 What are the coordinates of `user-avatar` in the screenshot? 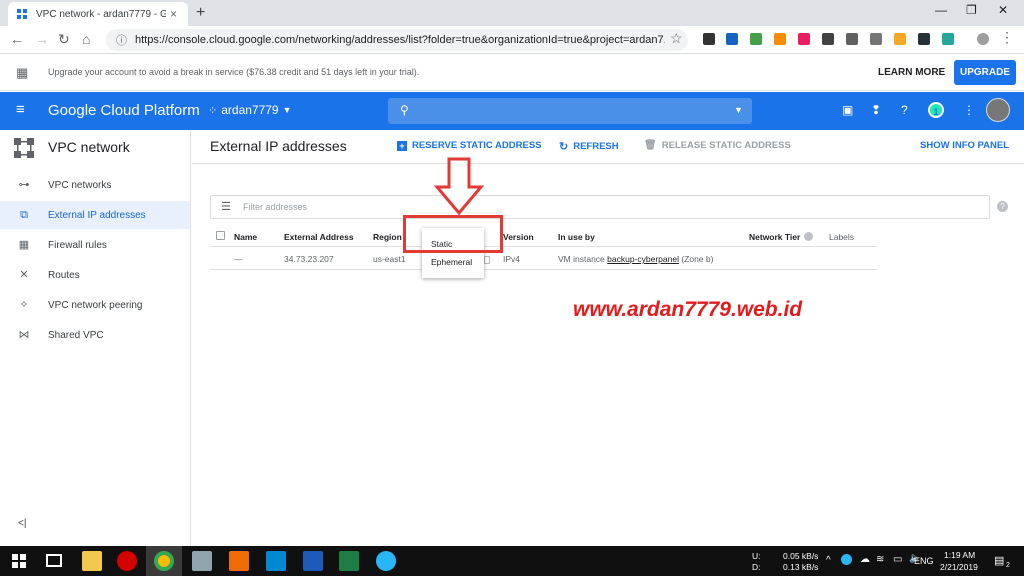 It's located at (998, 110).